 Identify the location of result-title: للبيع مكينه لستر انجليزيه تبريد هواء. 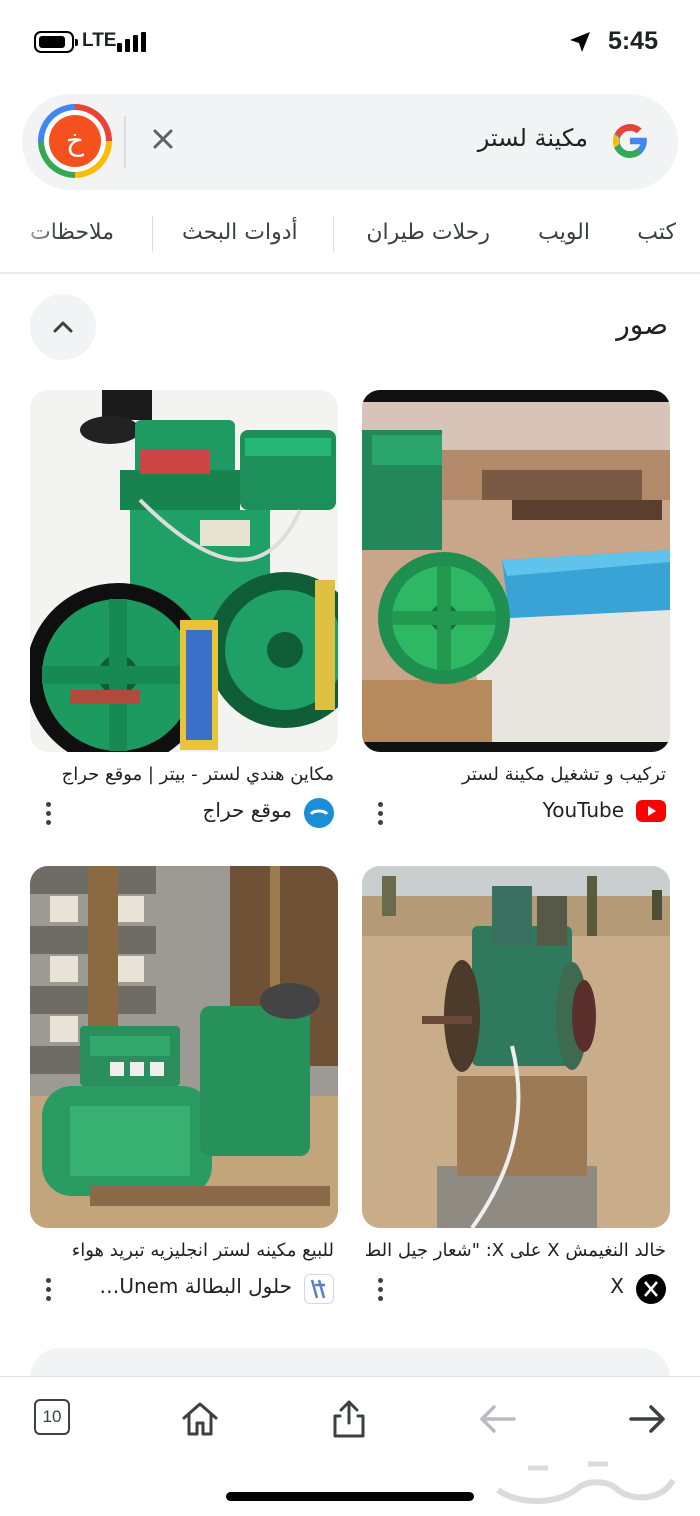
(184, 1250).